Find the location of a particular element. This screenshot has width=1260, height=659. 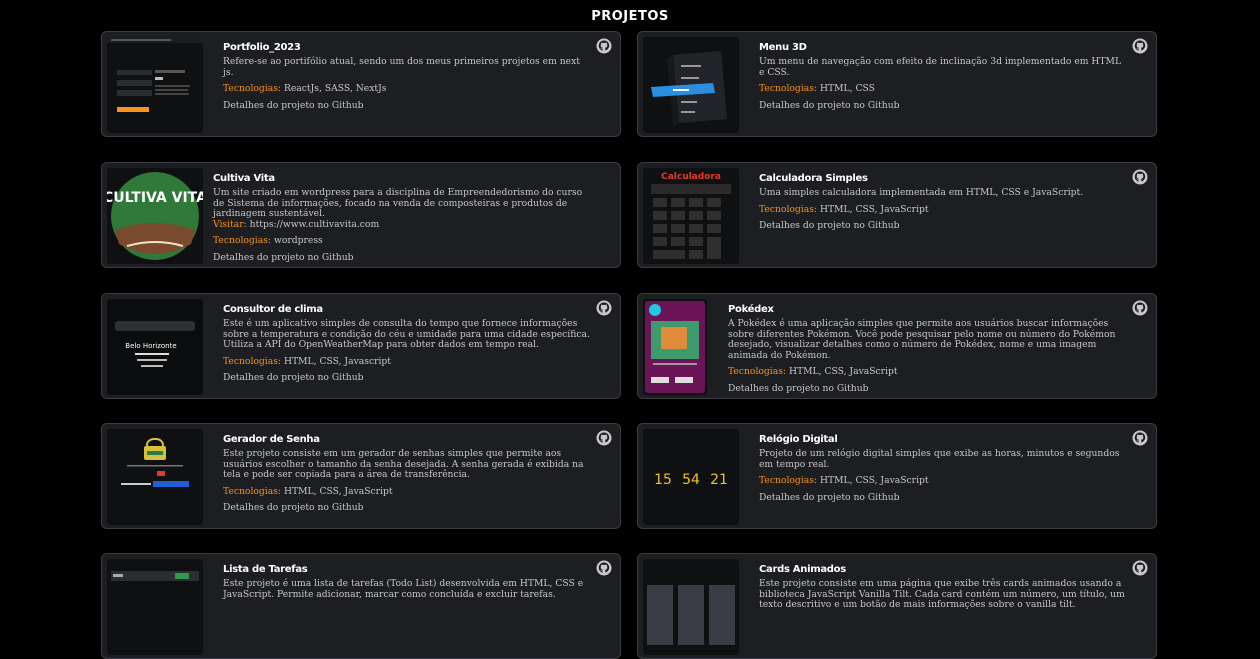

project-title: Relógio Digital is located at coordinates (798, 439).